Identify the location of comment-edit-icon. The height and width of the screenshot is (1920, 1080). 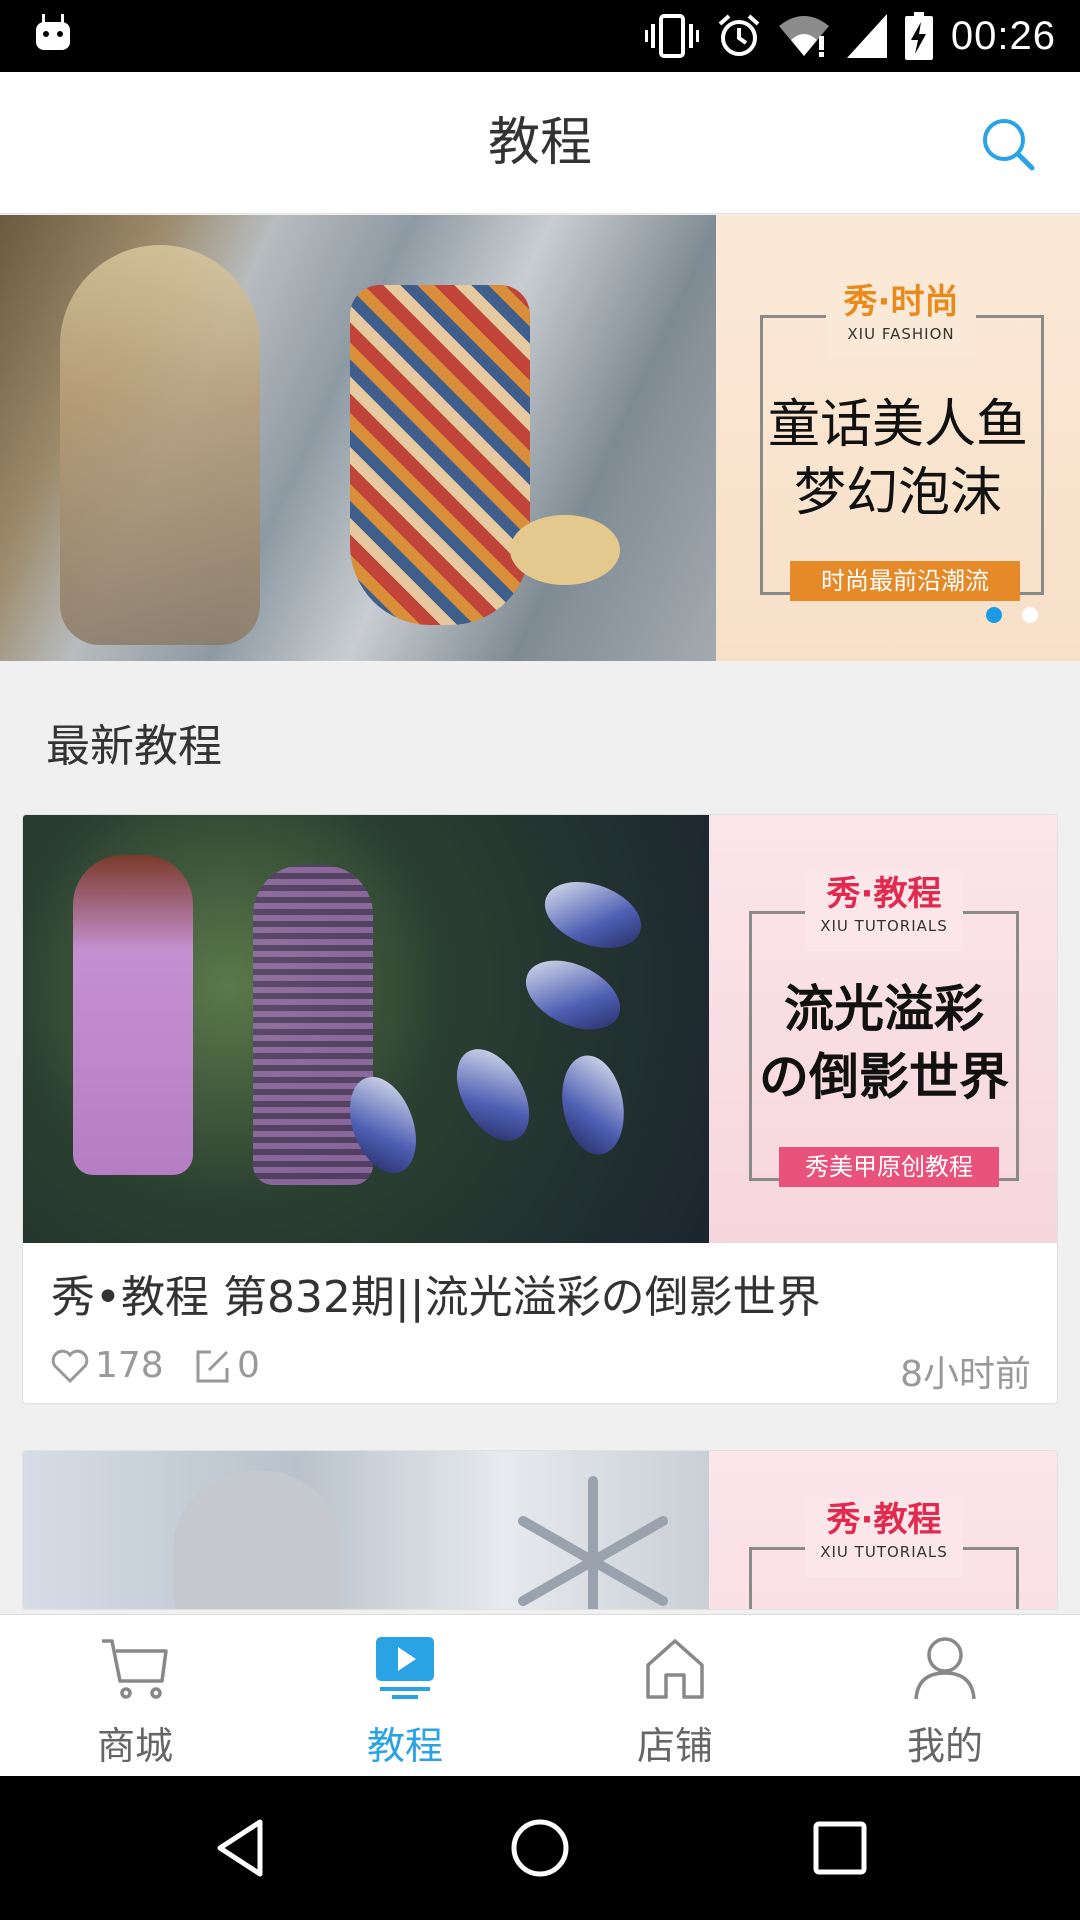
(212, 1366).